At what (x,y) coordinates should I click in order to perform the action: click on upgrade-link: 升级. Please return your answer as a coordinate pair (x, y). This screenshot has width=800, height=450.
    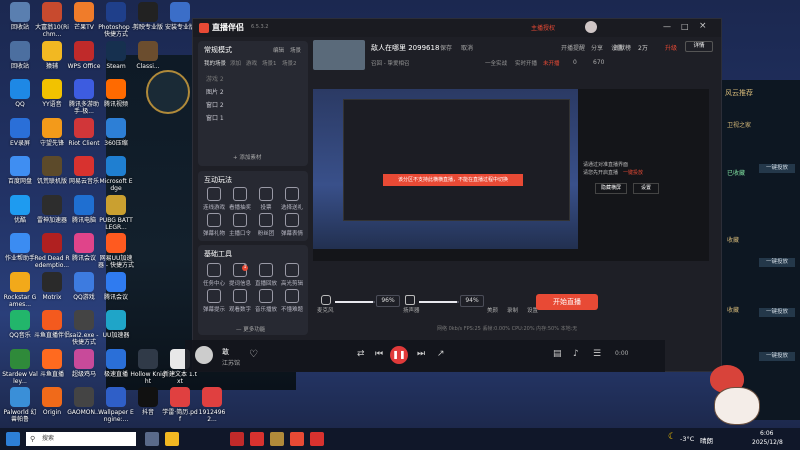
    Looking at the image, I should click on (671, 47).